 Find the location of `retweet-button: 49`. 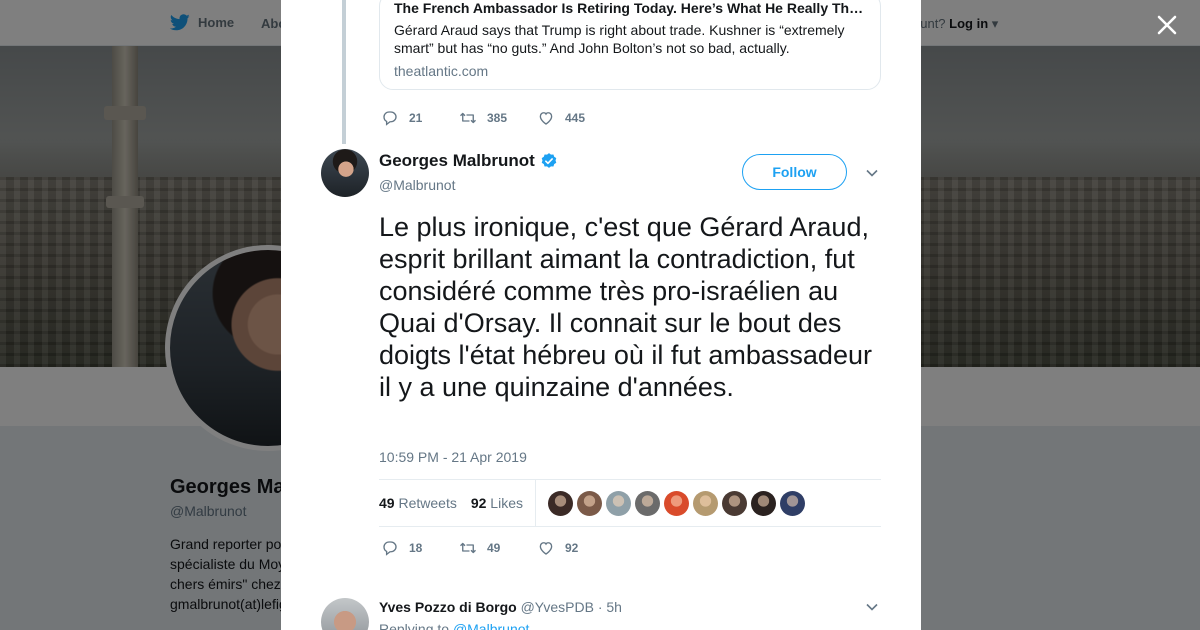

retweet-button: 49 is located at coordinates (498, 548).